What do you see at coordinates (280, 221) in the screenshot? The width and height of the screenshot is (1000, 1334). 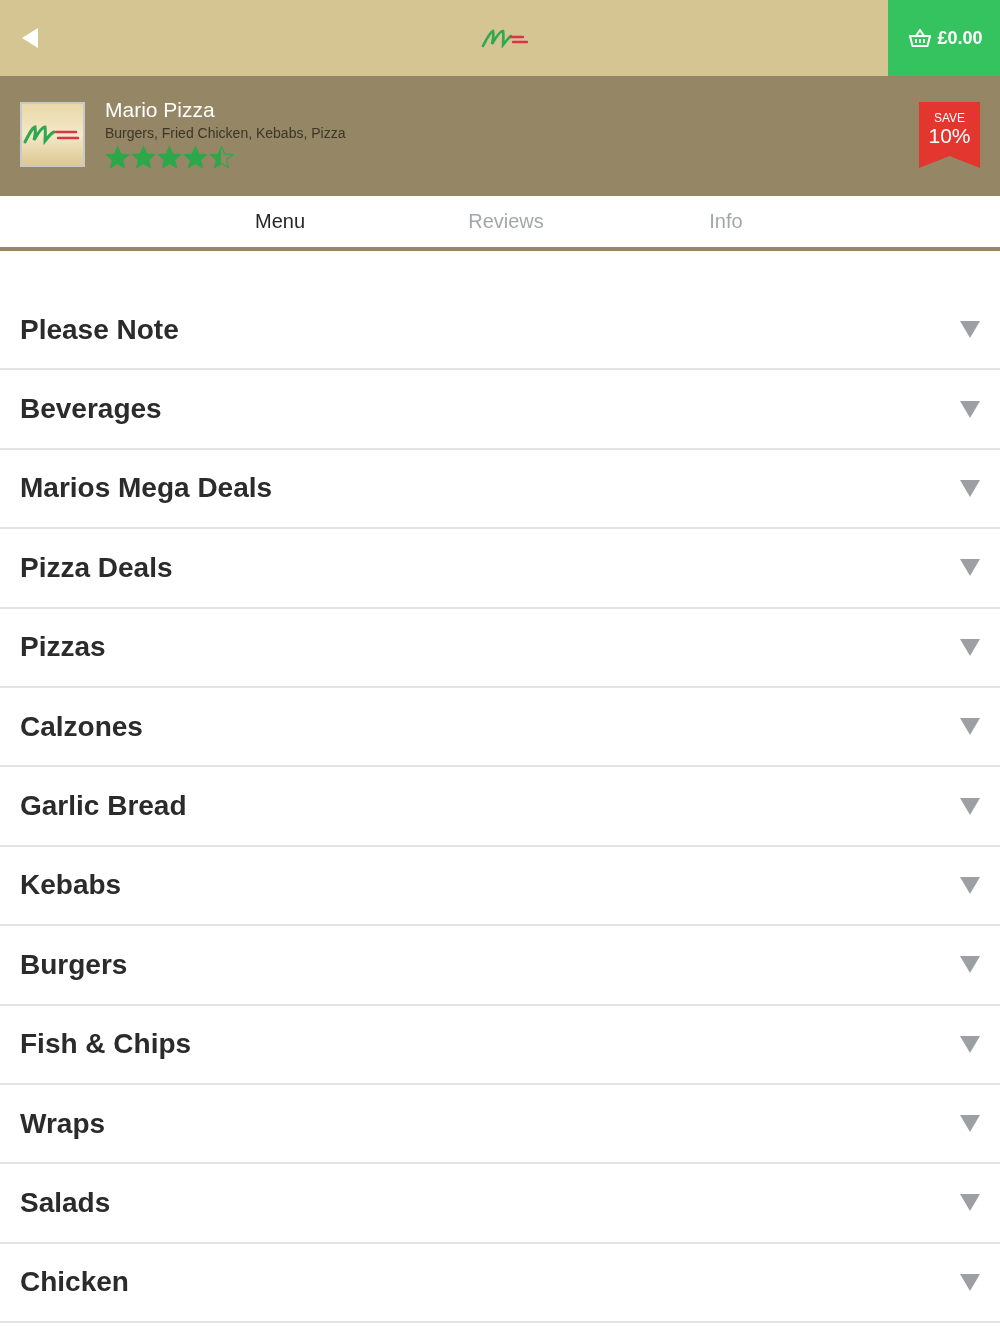 I see `tab: Menu` at bounding box center [280, 221].